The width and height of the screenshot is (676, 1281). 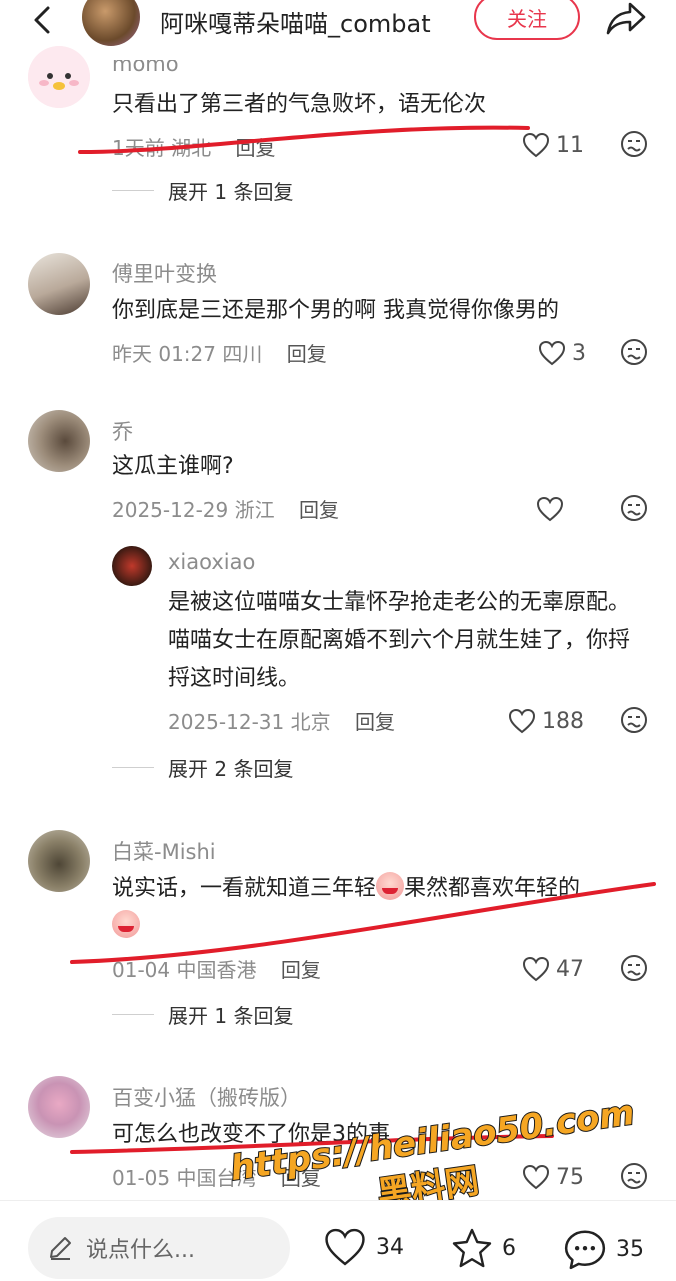 I want to click on comment-location: 四川, so click(x=242, y=354).